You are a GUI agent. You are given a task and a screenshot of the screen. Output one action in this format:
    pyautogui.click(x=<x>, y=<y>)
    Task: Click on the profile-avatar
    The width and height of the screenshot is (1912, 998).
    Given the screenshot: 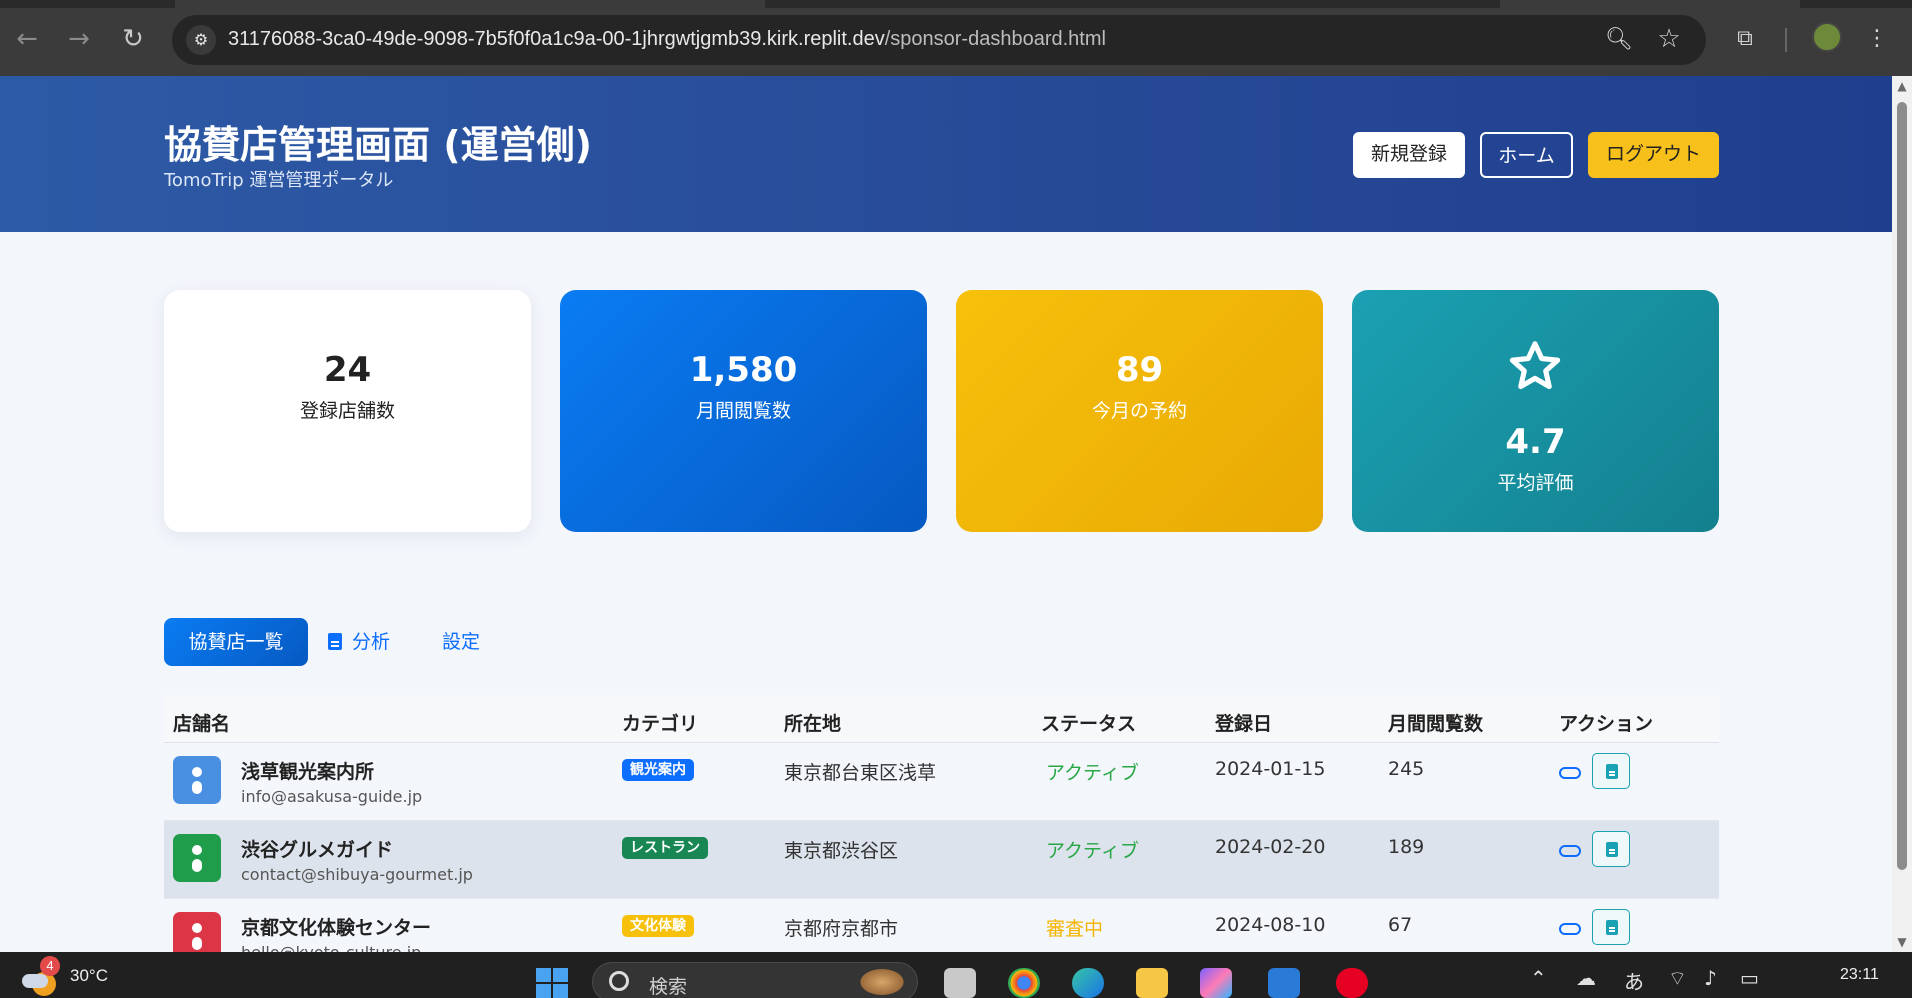 What is the action you would take?
    pyautogui.click(x=1827, y=37)
    